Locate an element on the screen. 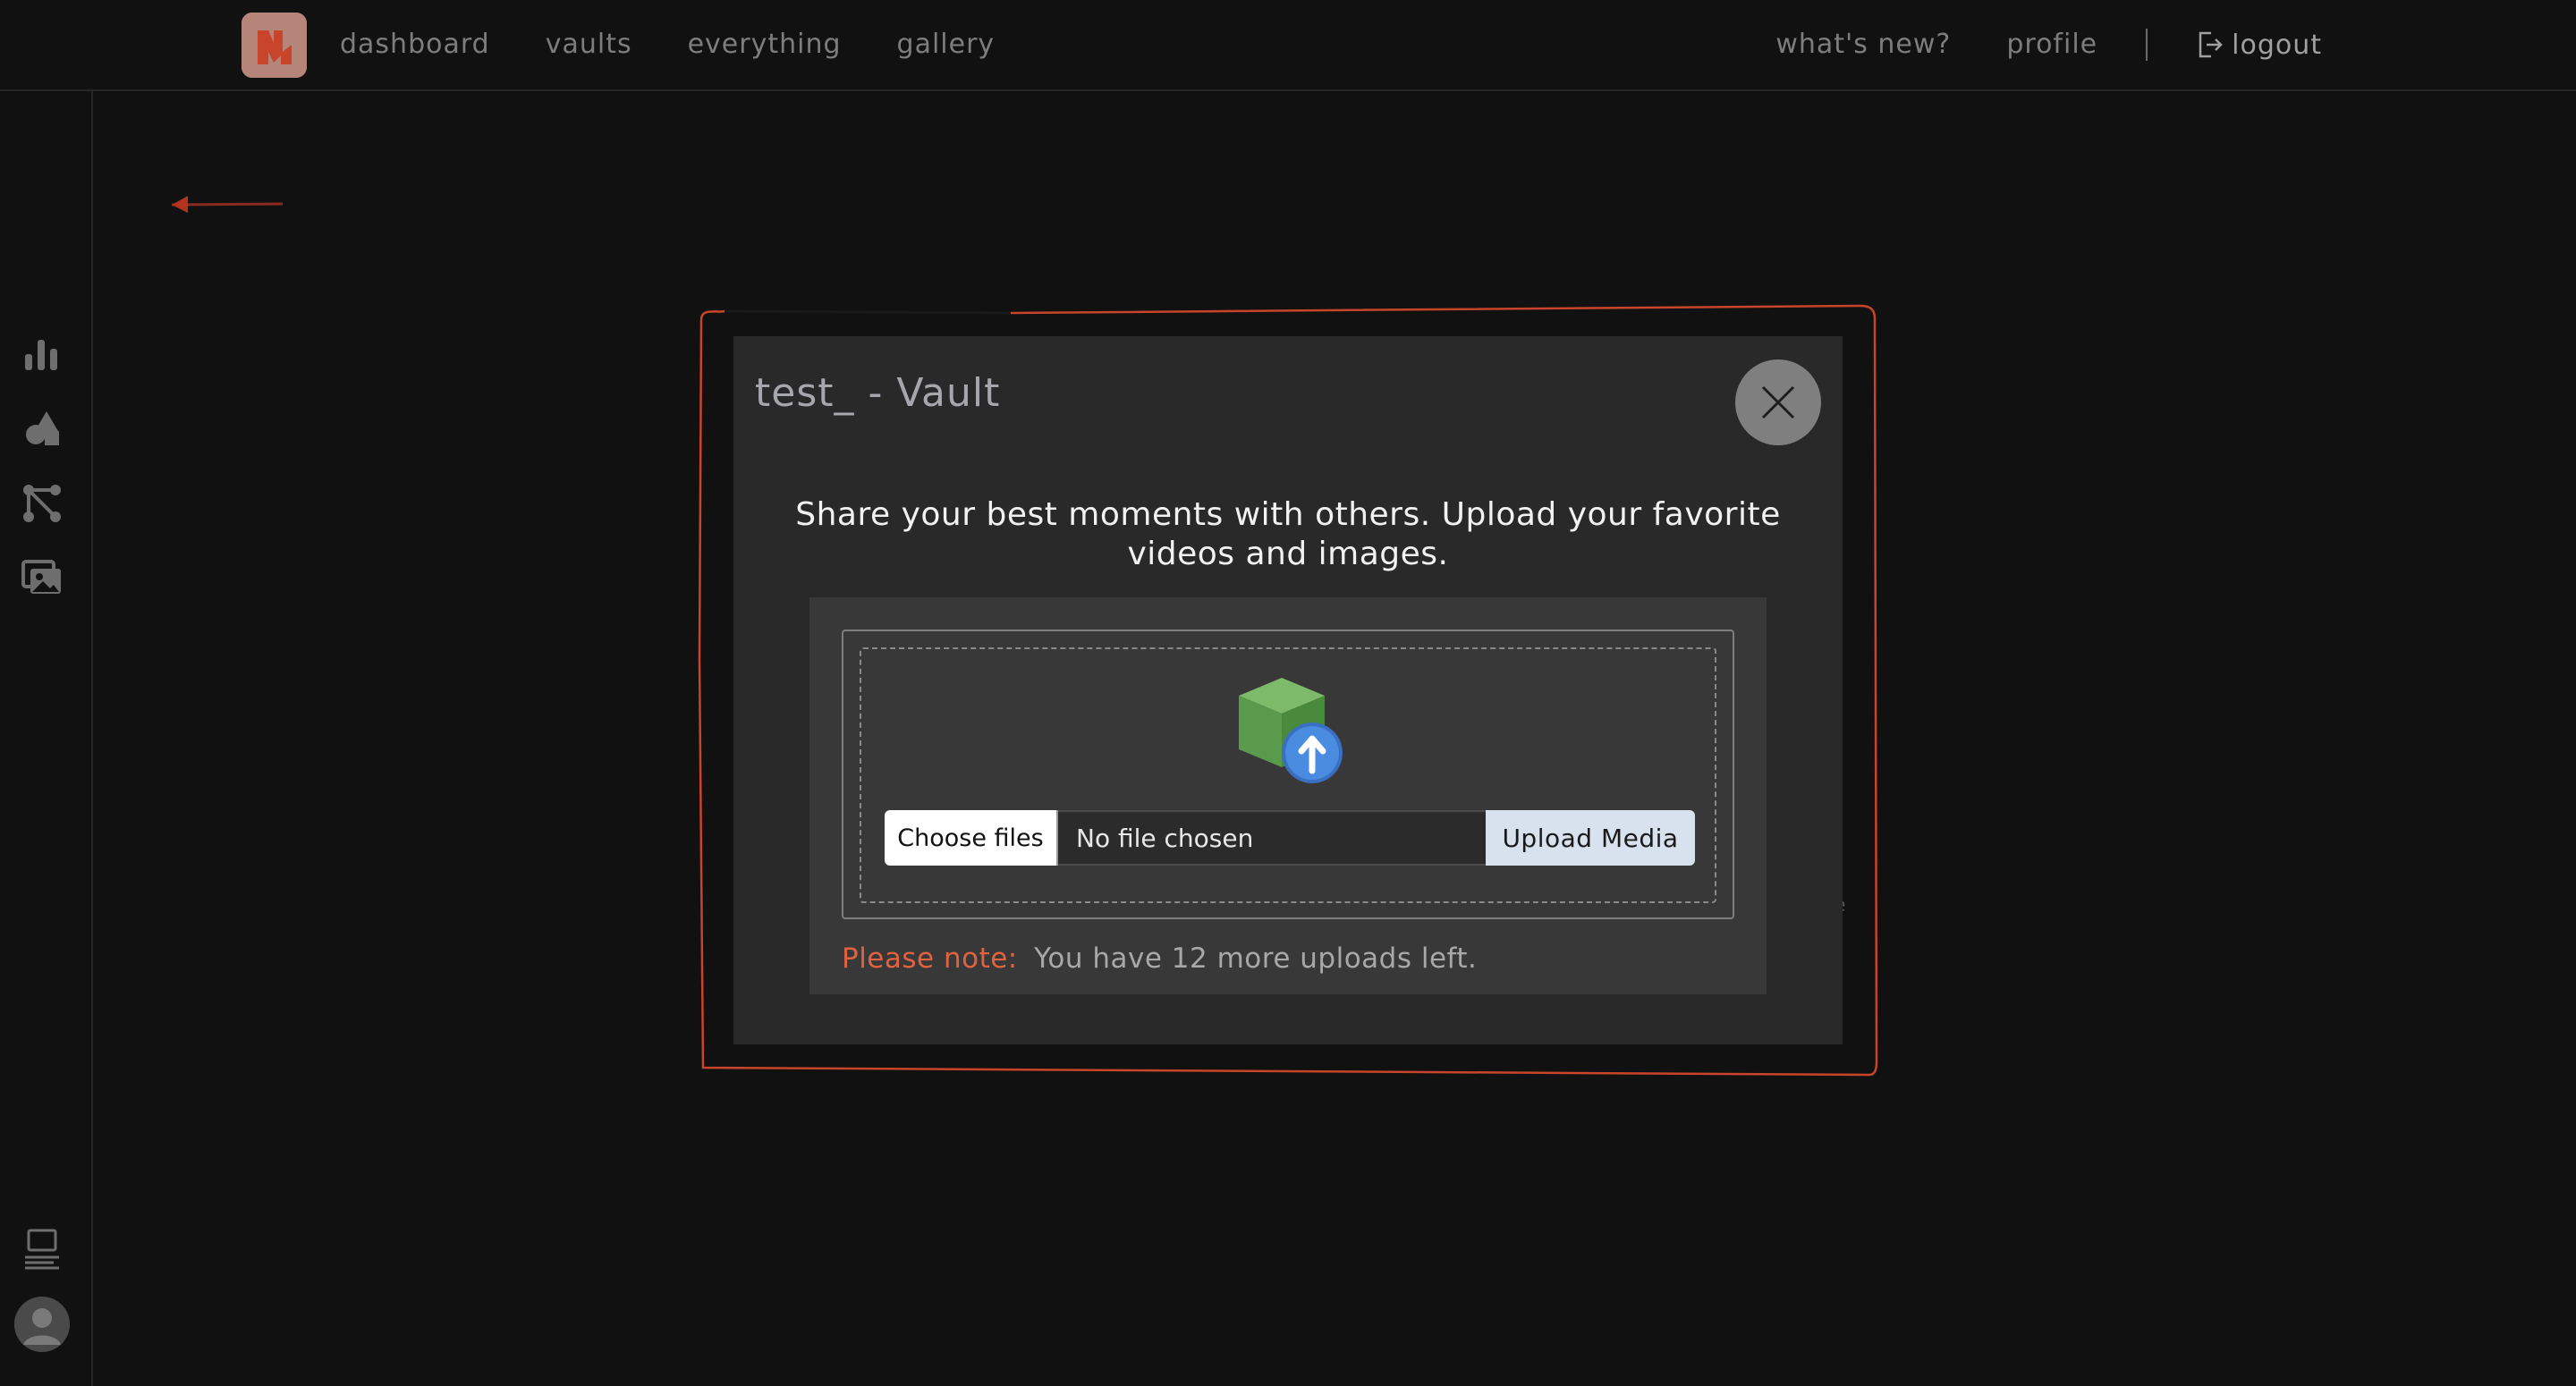 The width and height of the screenshot is (2576, 1386). choose-files-button: Choose files is located at coordinates (971, 838).